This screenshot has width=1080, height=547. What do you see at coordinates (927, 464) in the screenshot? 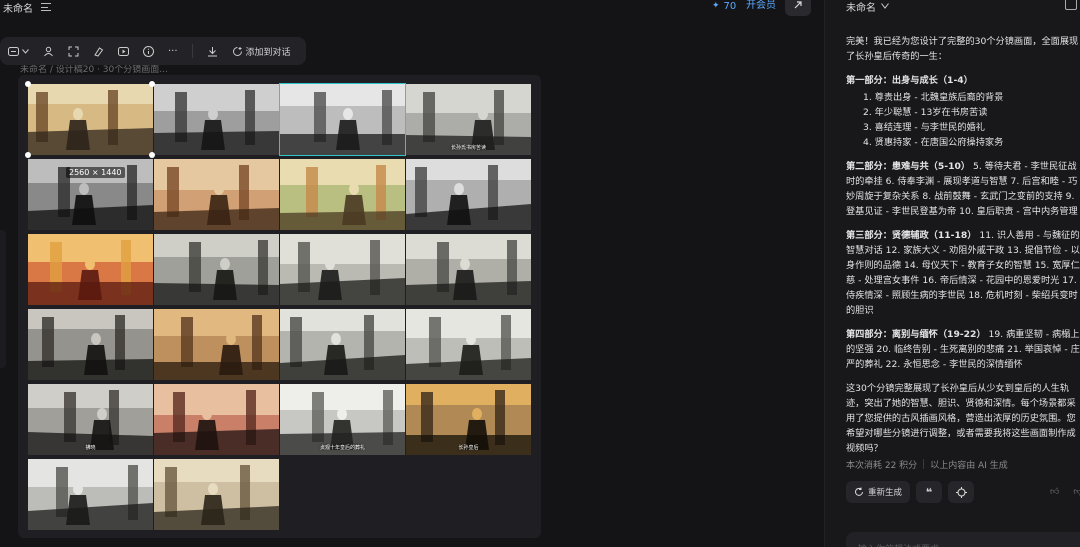
I see `message-meta: 本次消耗 22 积分 以上内容由 AI 生成` at bounding box center [927, 464].